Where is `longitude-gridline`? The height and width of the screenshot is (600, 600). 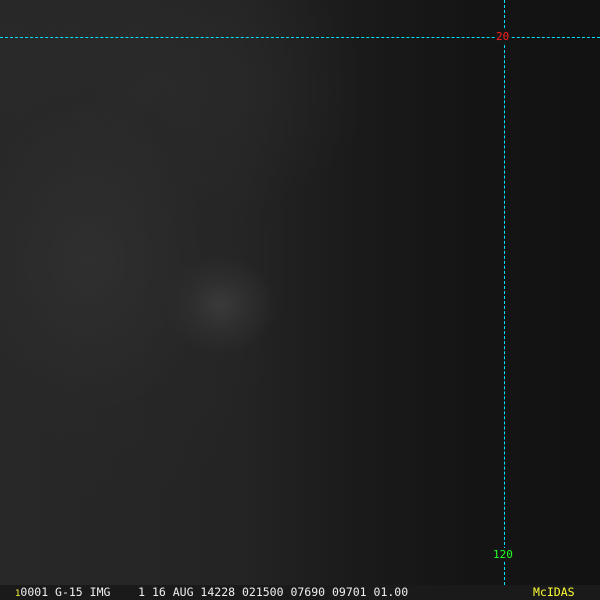
longitude-gridline is located at coordinates (504, 292).